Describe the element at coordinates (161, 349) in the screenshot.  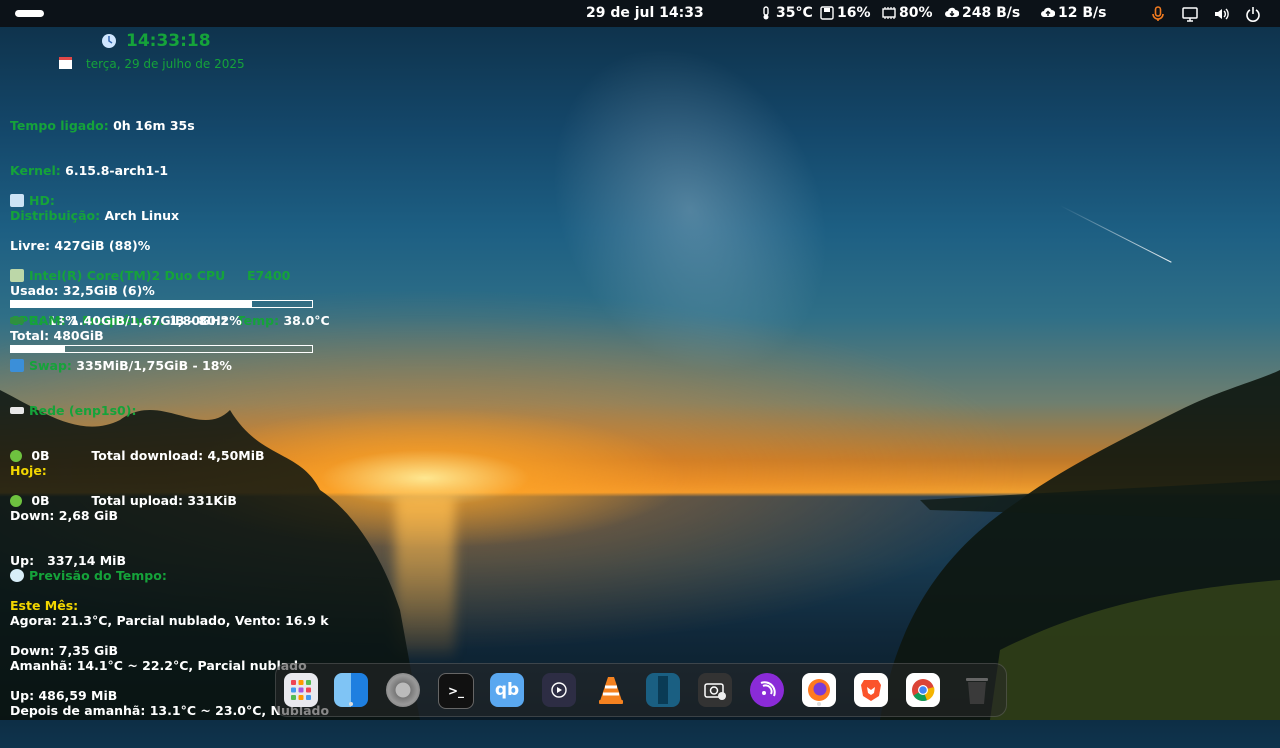
I see `swap-bar` at that location.